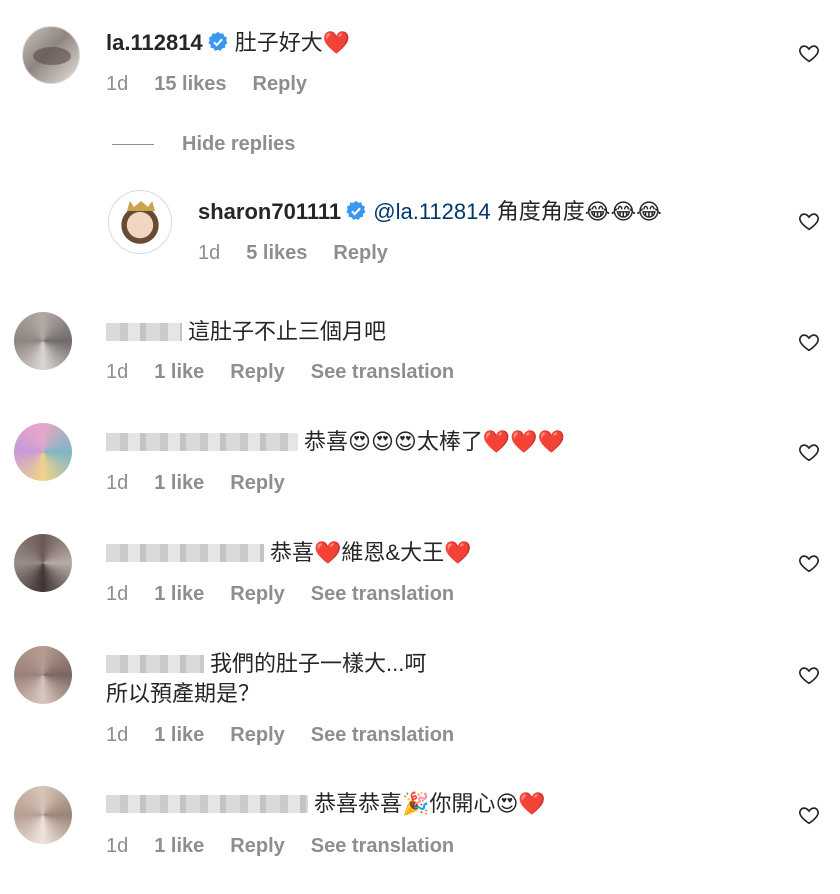 This screenshot has width=840, height=894. What do you see at coordinates (524, 441) in the screenshot?
I see `heart-emoji: ❤️❤️❤️` at bounding box center [524, 441].